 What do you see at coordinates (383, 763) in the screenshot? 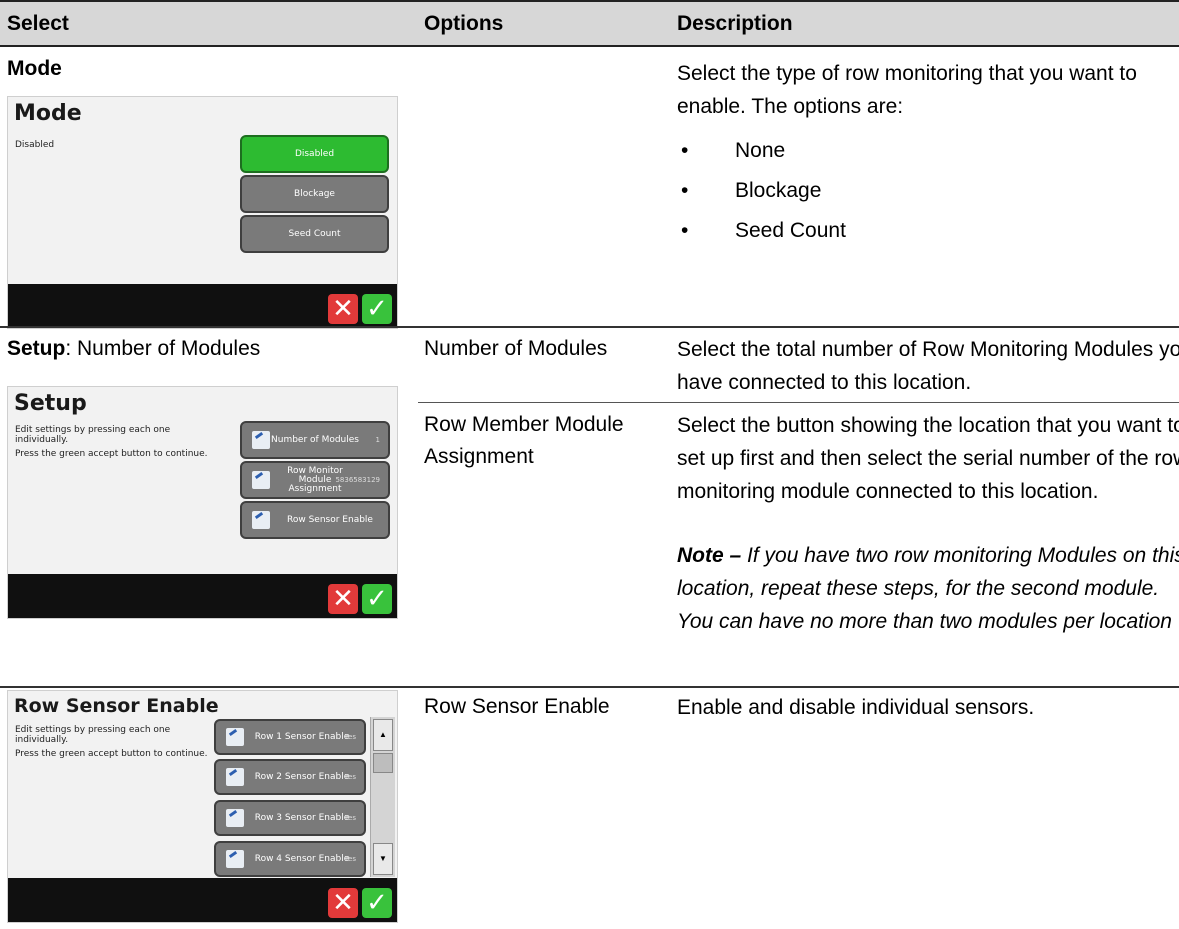
I see `scroll-thumb` at bounding box center [383, 763].